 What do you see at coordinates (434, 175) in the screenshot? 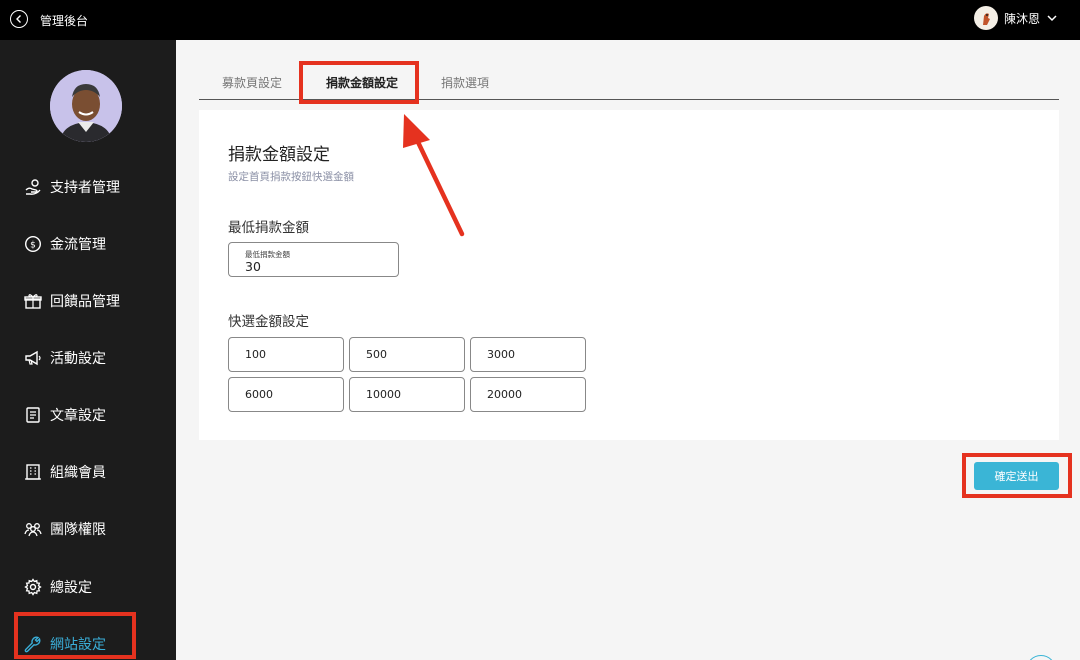
I see `annotation-arrow` at bounding box center [434, 175].